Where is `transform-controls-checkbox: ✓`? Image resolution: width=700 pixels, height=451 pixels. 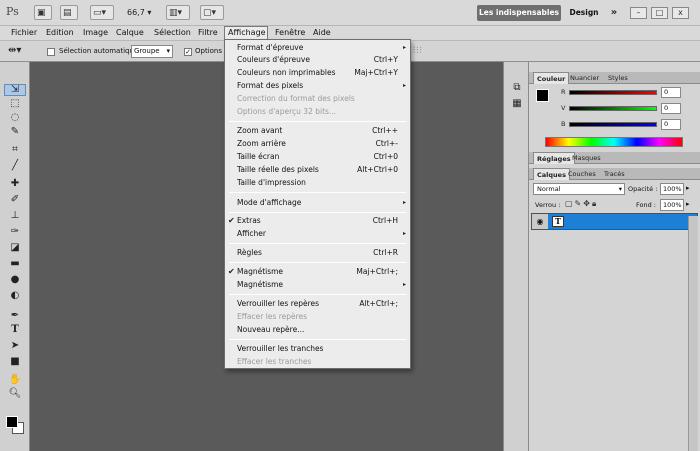 transform-controls-checkbox: ✓ is located at coordinates (188, 52).